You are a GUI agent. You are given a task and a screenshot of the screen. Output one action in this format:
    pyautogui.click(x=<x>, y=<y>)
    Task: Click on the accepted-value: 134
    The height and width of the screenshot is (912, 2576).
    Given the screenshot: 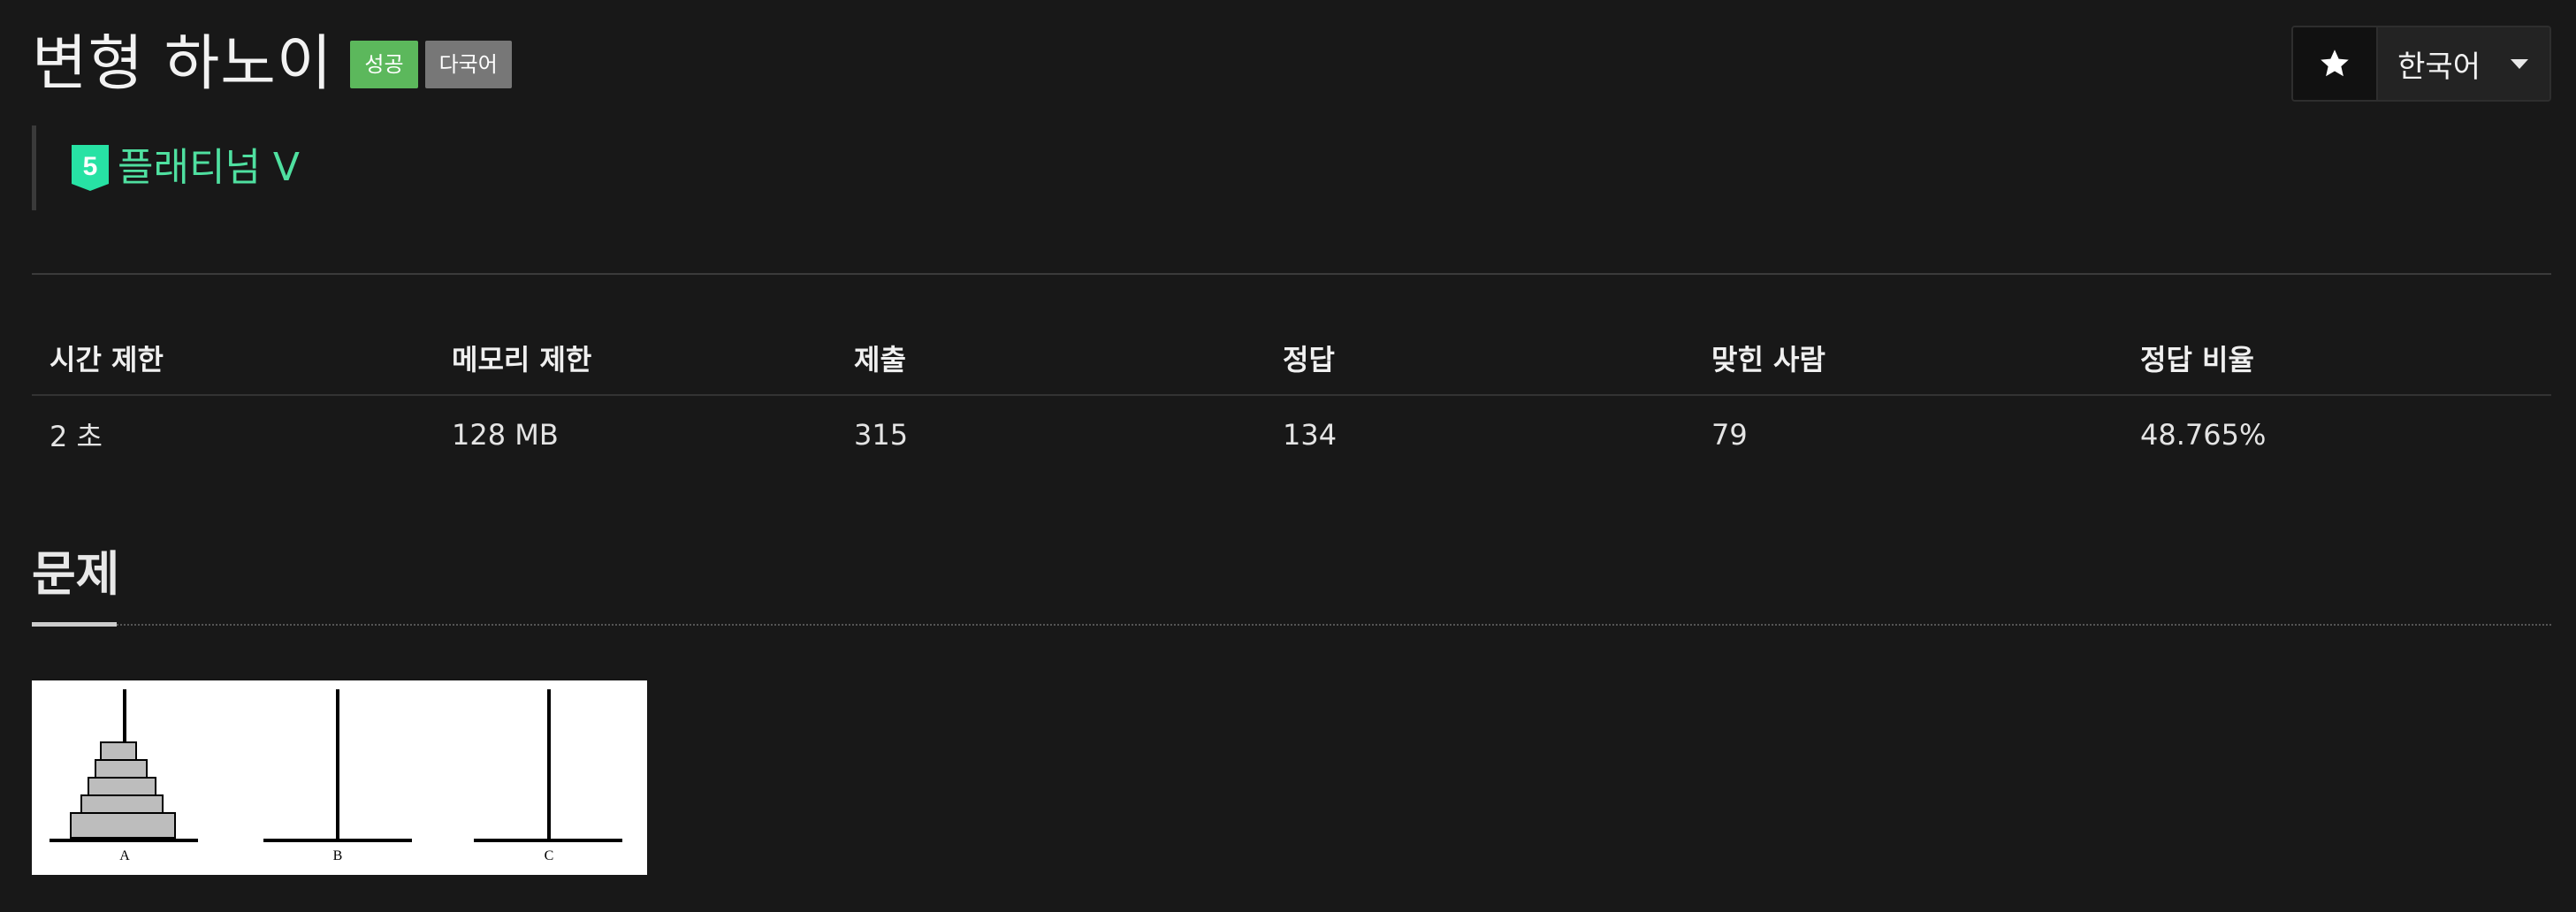 What is the action you would take?
    pyautogui.click(x=1479, y=435)
    